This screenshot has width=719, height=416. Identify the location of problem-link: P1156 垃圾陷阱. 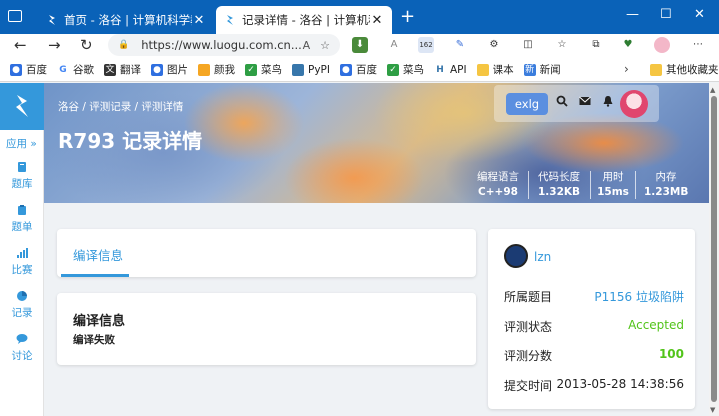
(639, 296).